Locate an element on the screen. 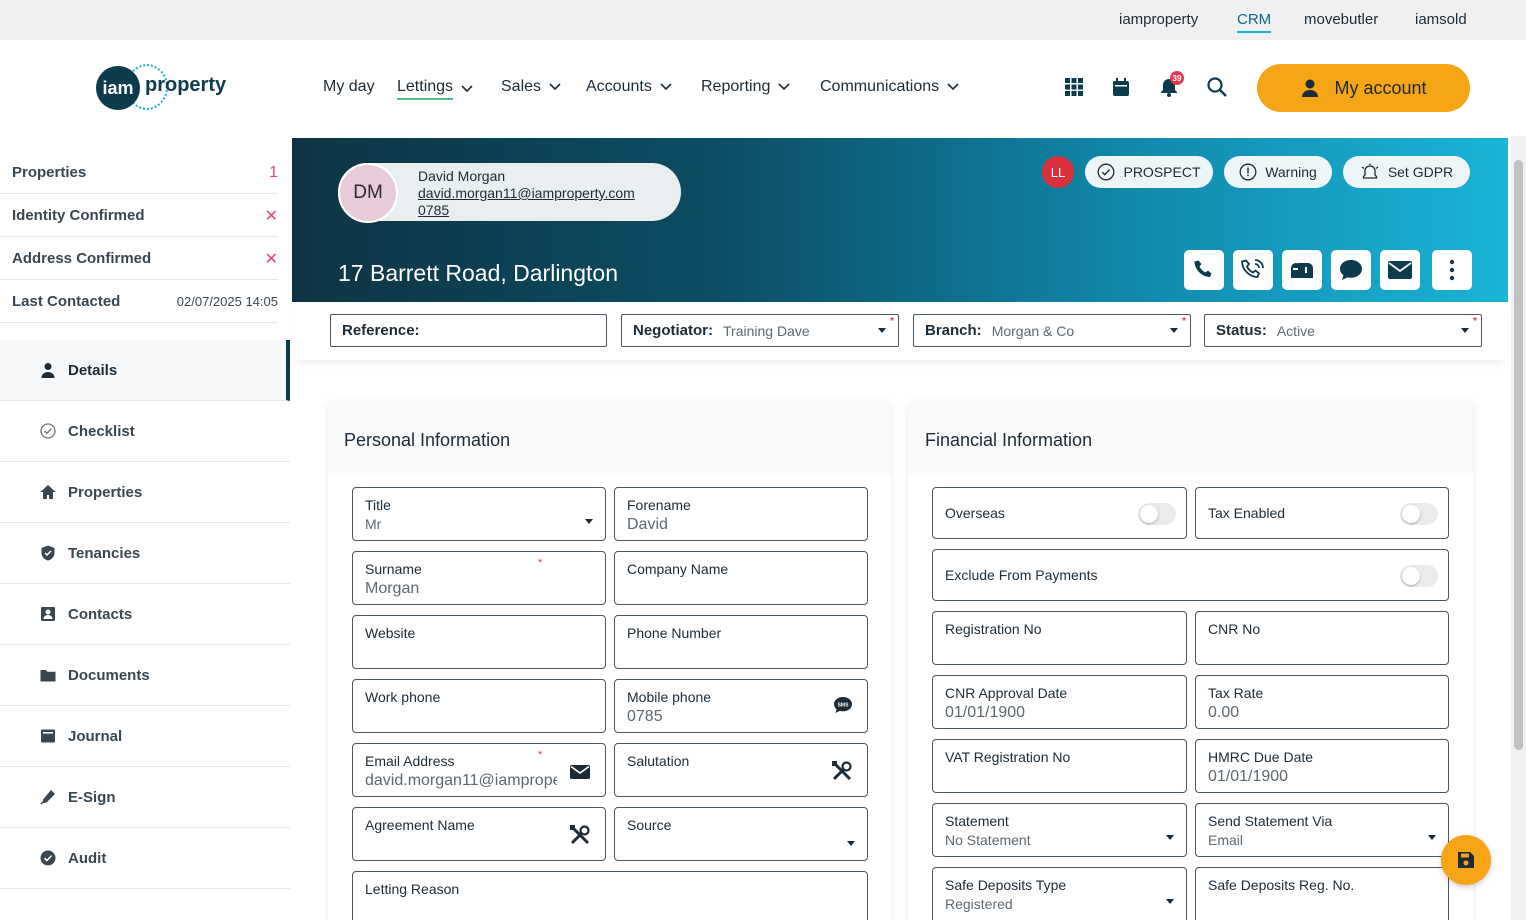 The height and width of the screenshot is (920, 1526). nav-communications: Communications is located at coordinates (889, 87).